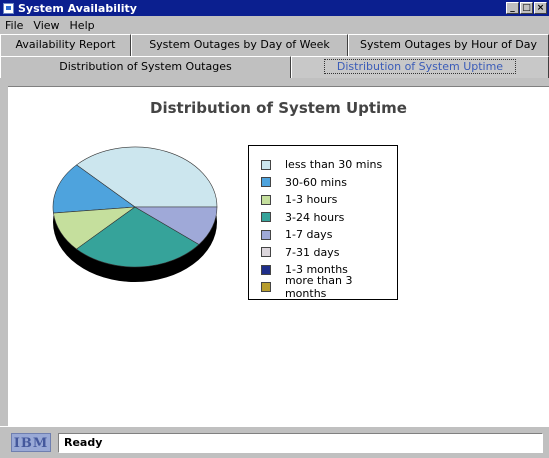 This screenshot has height=458, width=549. I want to click on legend-label-3: 3-24 hours, so click(315, 217).